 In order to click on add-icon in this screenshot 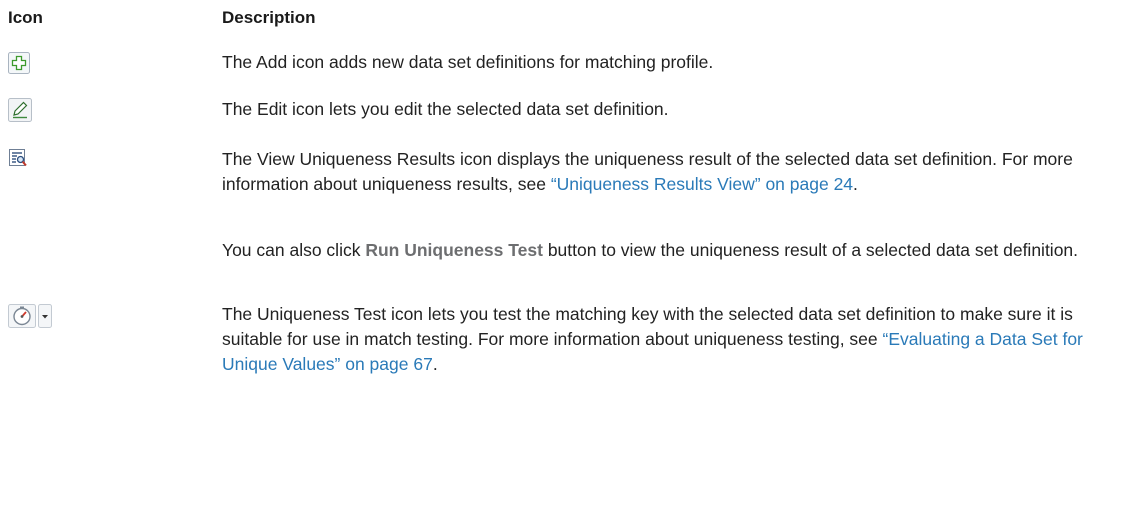, I will do `click(19, 65)`.